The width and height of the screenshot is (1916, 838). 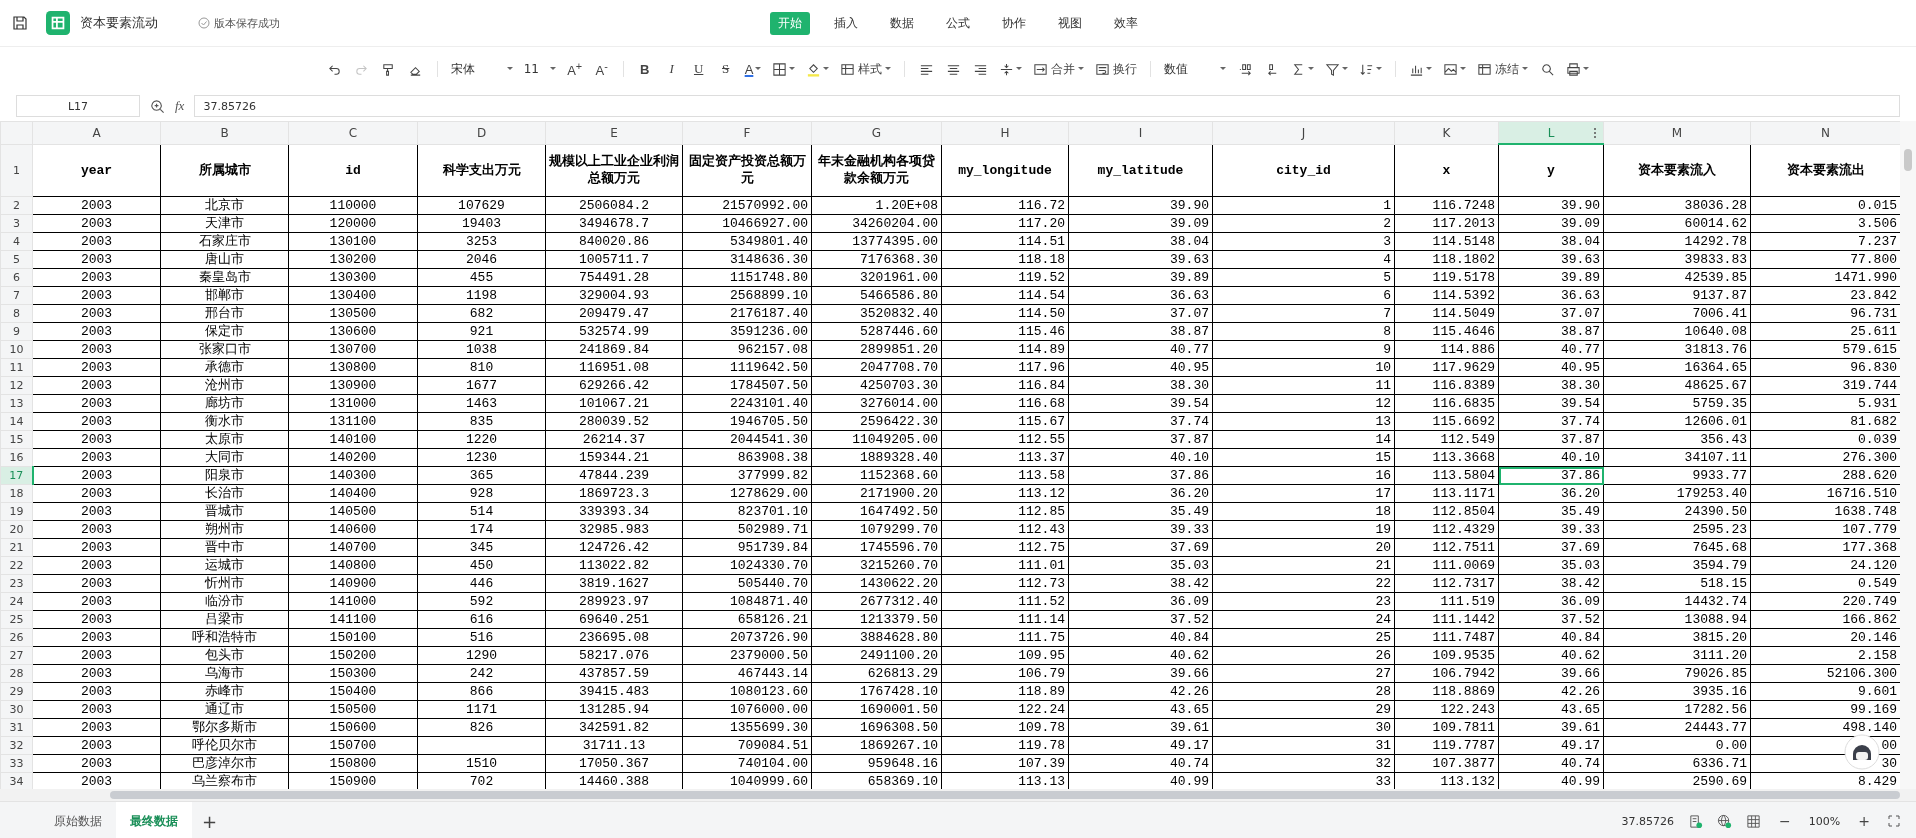 What do you see at coordinates (614, 385) in the screenshot?
I see `table-cell: 629266.42` at bounding box center [614, 385].